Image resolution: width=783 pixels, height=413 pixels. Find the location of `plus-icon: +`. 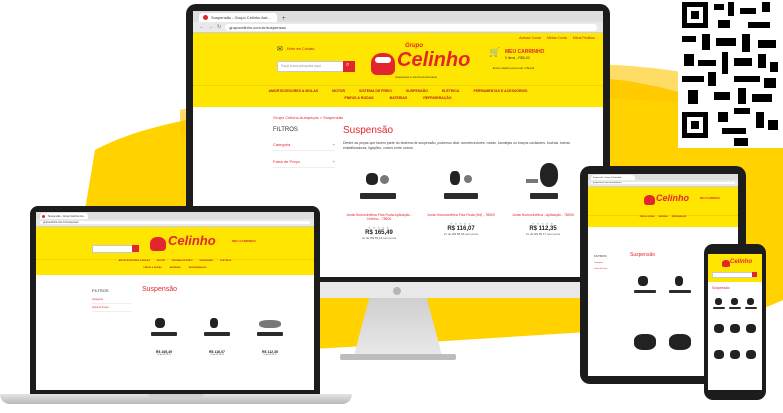

plus-icon: + is located at coordinates (333, 144).